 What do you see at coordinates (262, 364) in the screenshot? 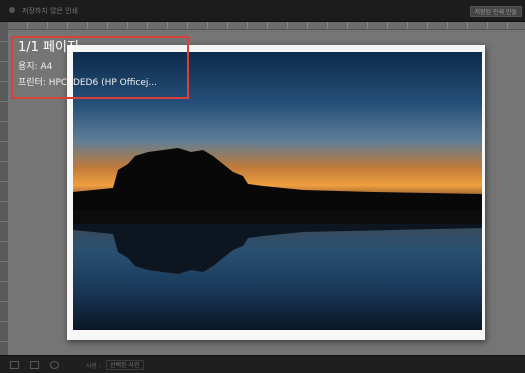
I see `bottom-toolbar: 사용 : 선택된 사진` at bounding box center [262, 364].